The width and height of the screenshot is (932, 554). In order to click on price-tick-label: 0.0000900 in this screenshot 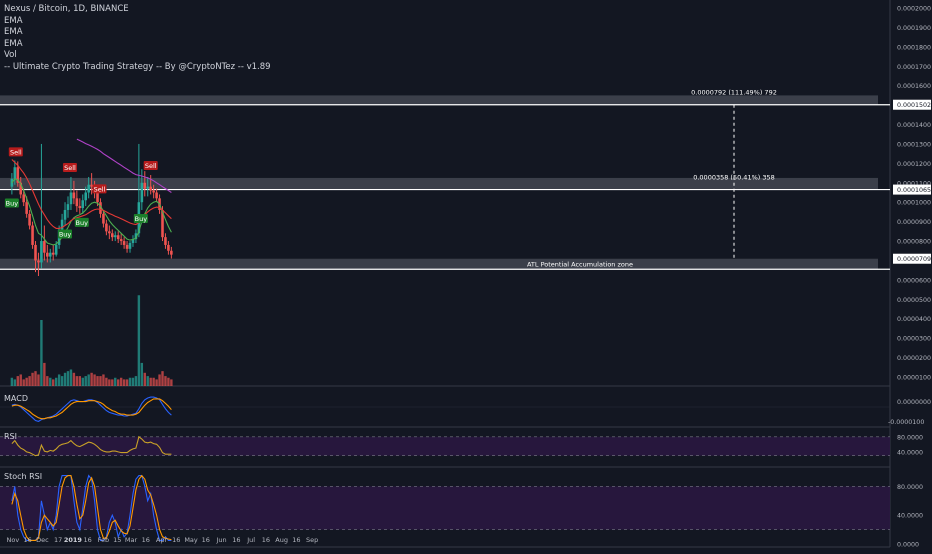, I will do `click(914, 222)`.